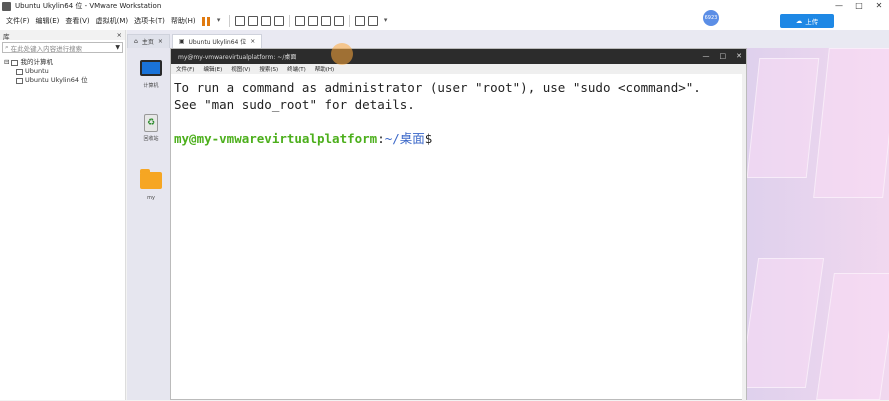 The image size is (889, 401). I want to click on revert-snapshot-icon, so click(265, 21).